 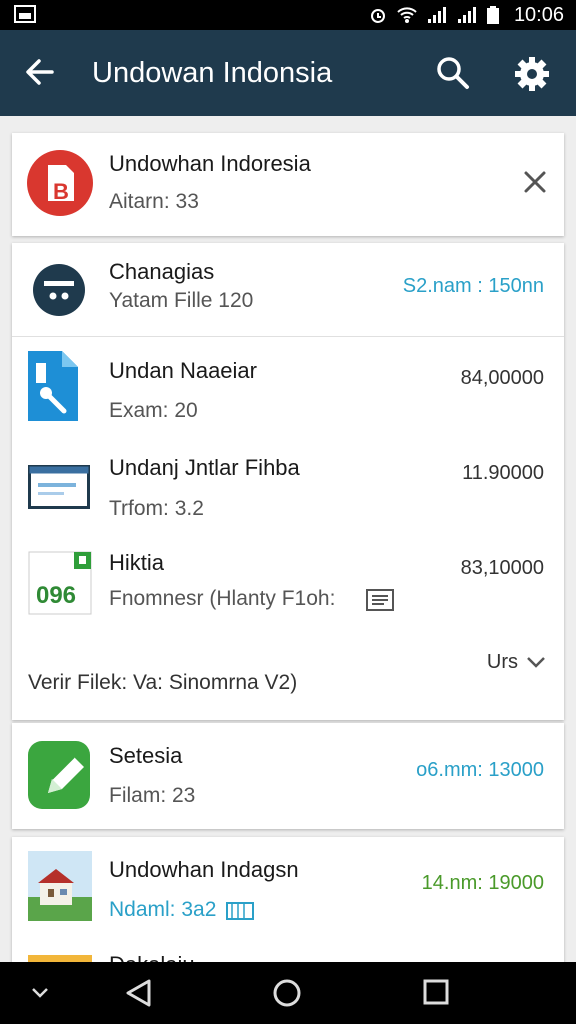 What do you see at coordinates (222, 598) in the screenshot?
I see `item-subtitle: Fnomnesr (Hlanty F1oh:` at bounding box center [222, 598].